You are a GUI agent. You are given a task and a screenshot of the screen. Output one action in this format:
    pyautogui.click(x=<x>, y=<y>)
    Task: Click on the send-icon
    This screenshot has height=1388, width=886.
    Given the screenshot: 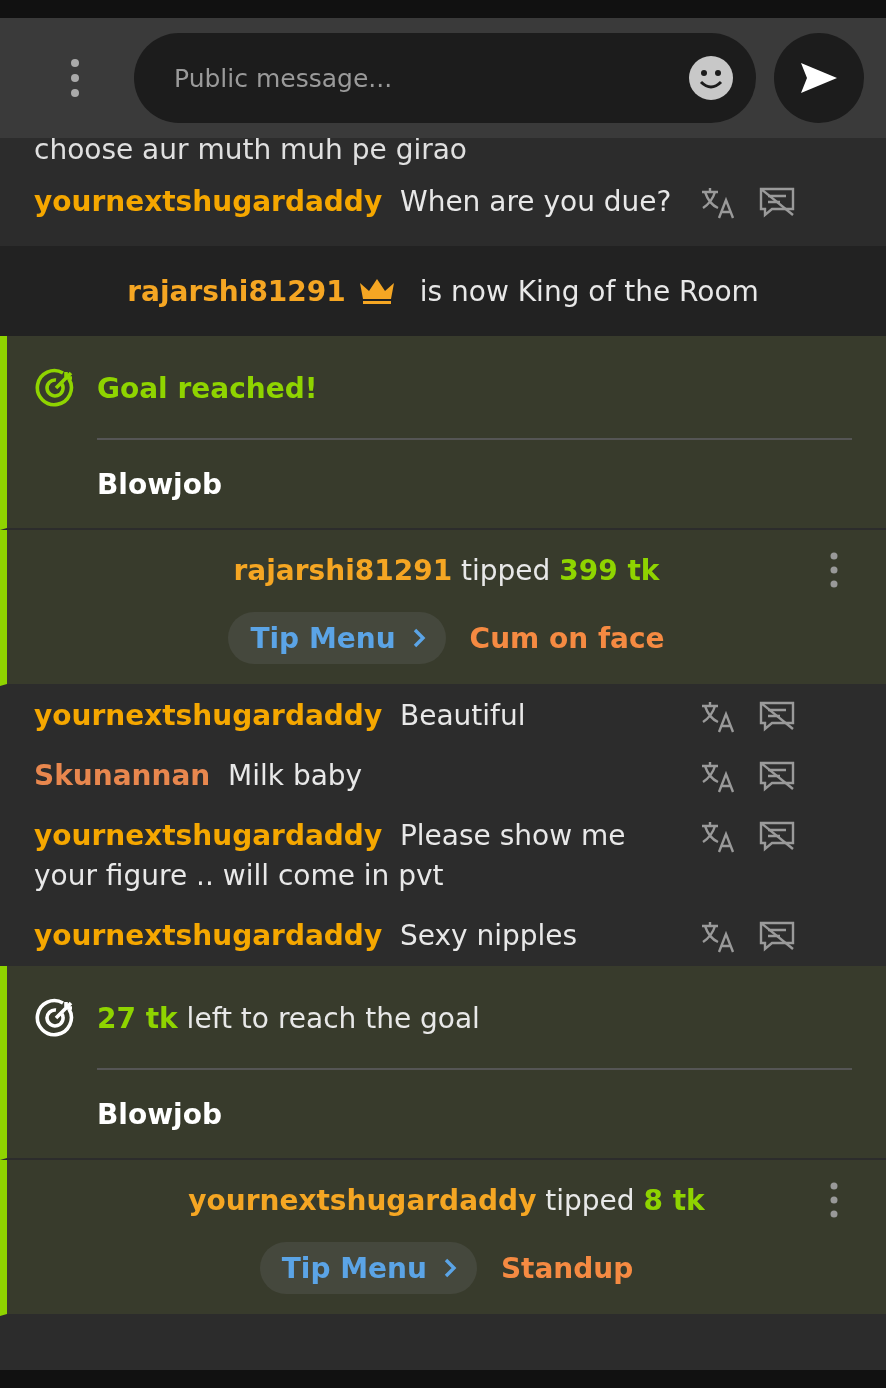 What is the action you would take?
    pyautogui.click(x=819, y=78)
    